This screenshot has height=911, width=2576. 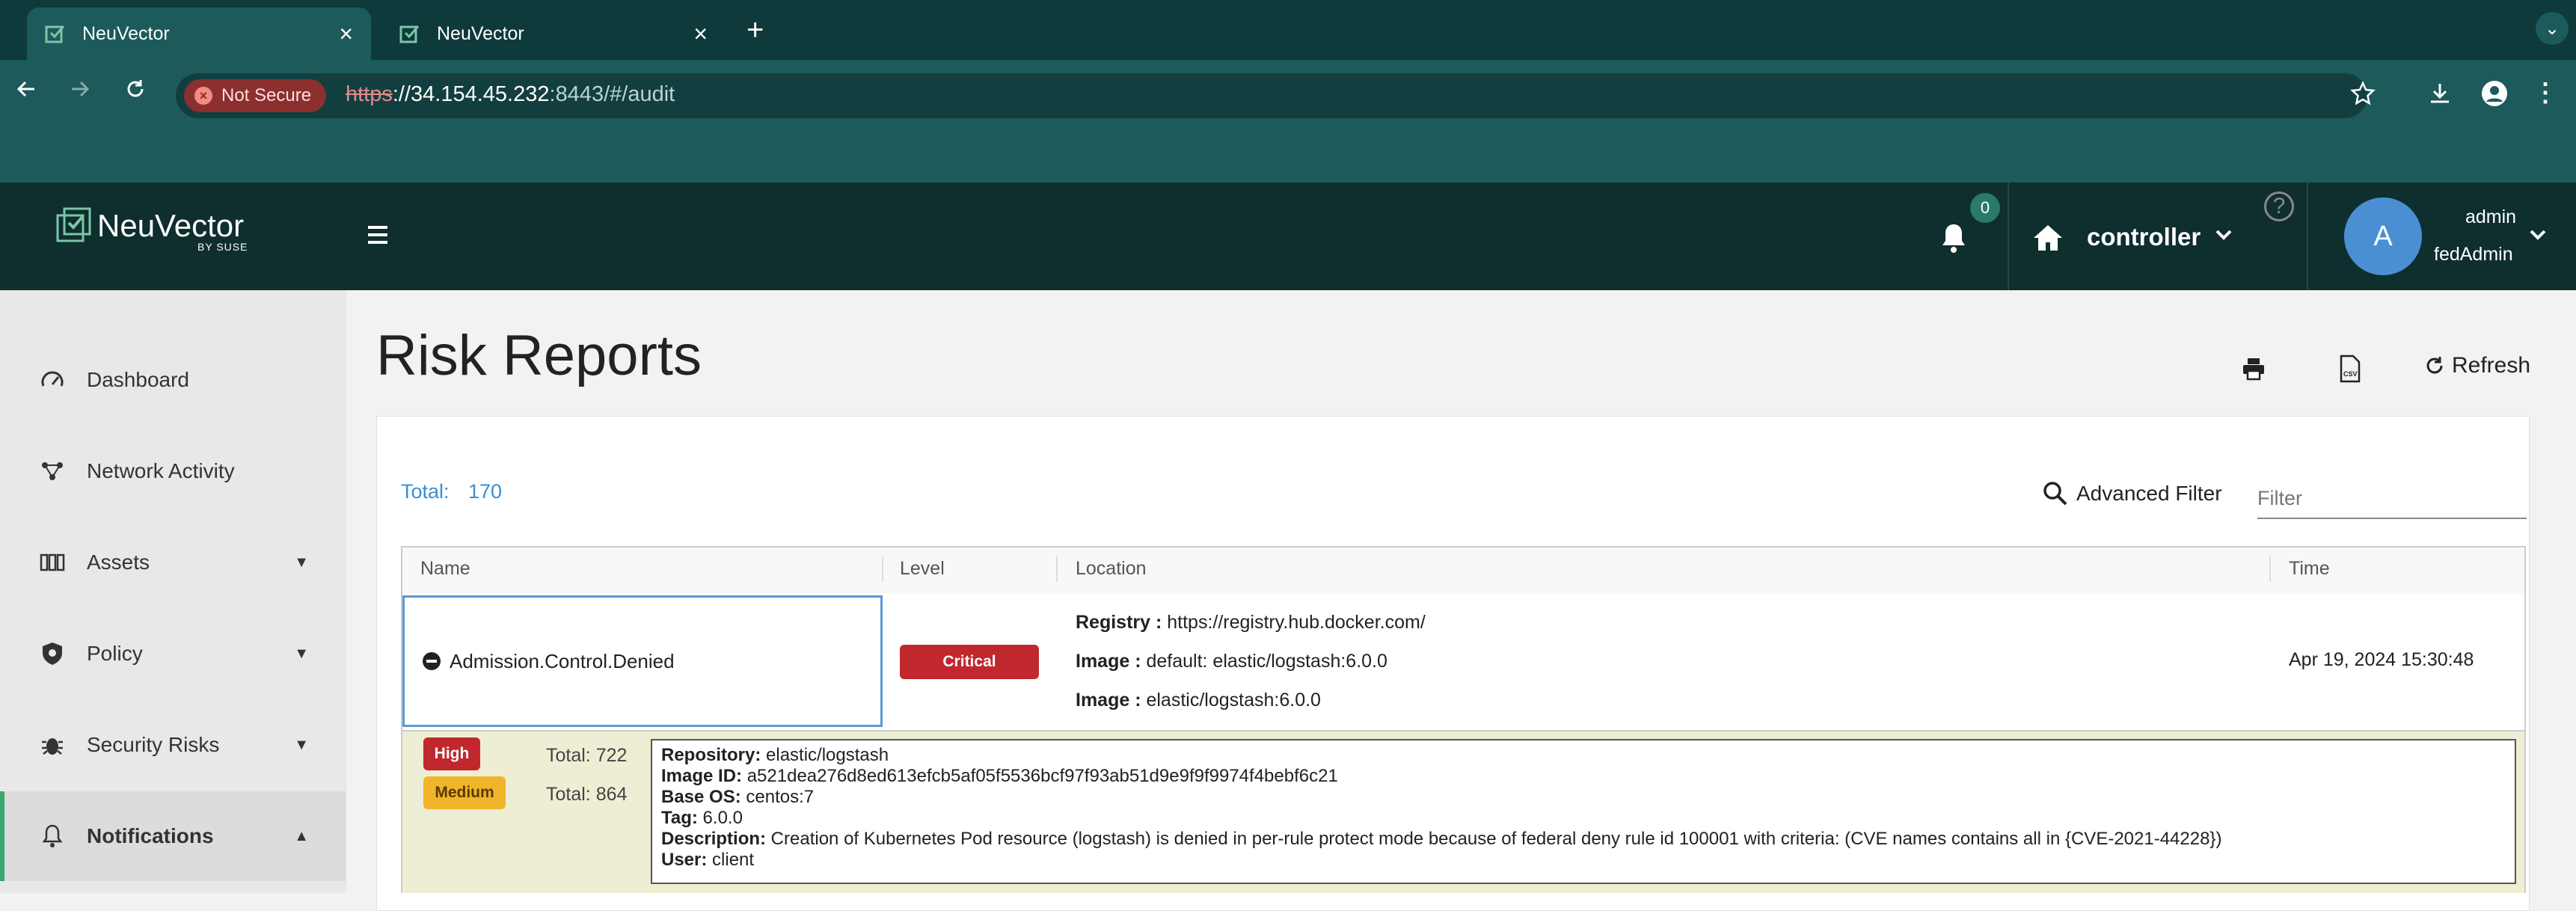 I want to click on high-total: Total: 722, so click(x=587, y=755).